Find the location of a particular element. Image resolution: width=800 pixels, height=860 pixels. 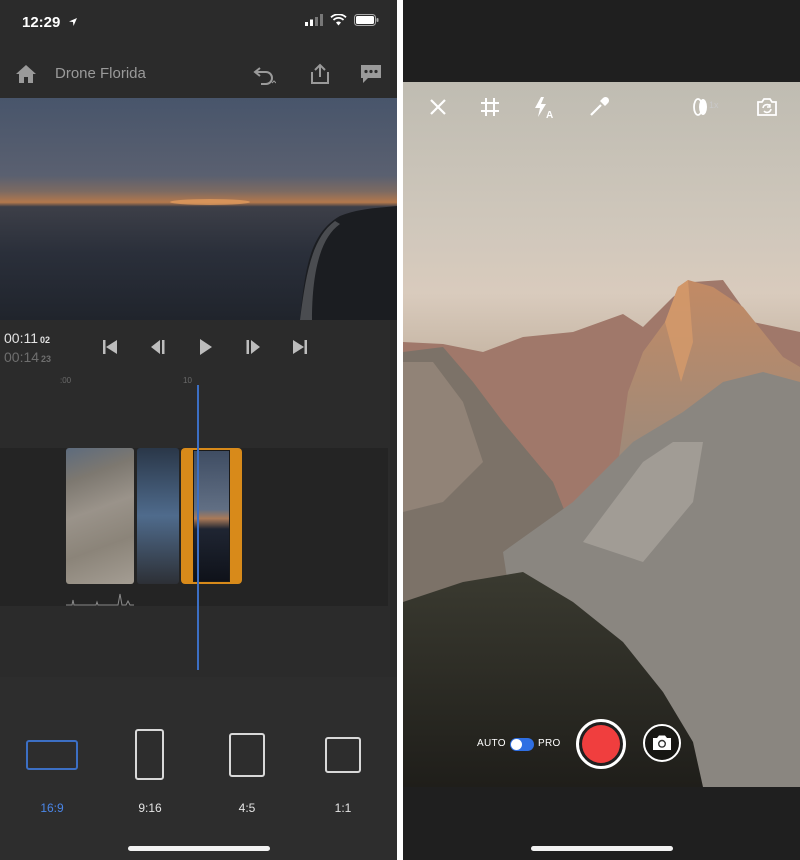

project-title: Drone Florida is located at coordinates (100, 73).